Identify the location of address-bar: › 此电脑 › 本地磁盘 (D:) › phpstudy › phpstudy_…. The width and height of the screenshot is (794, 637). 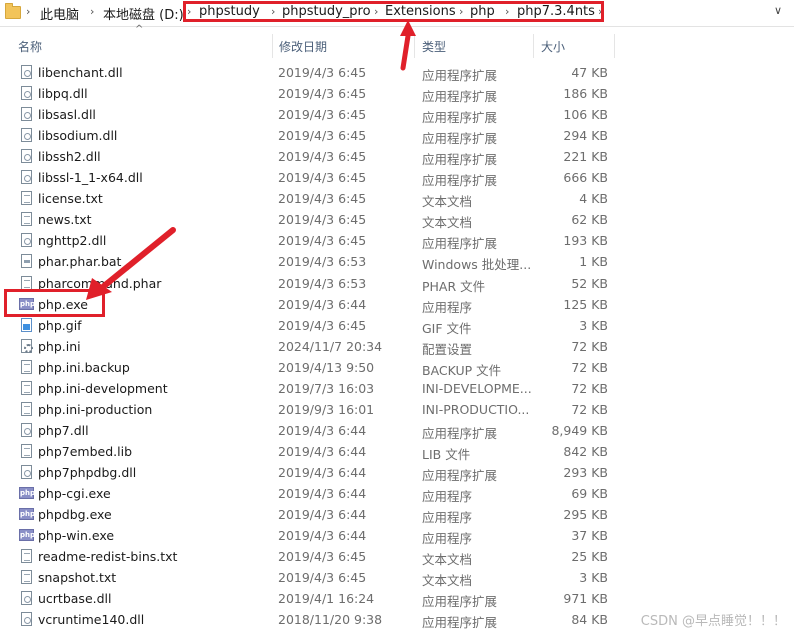
(397, 13).